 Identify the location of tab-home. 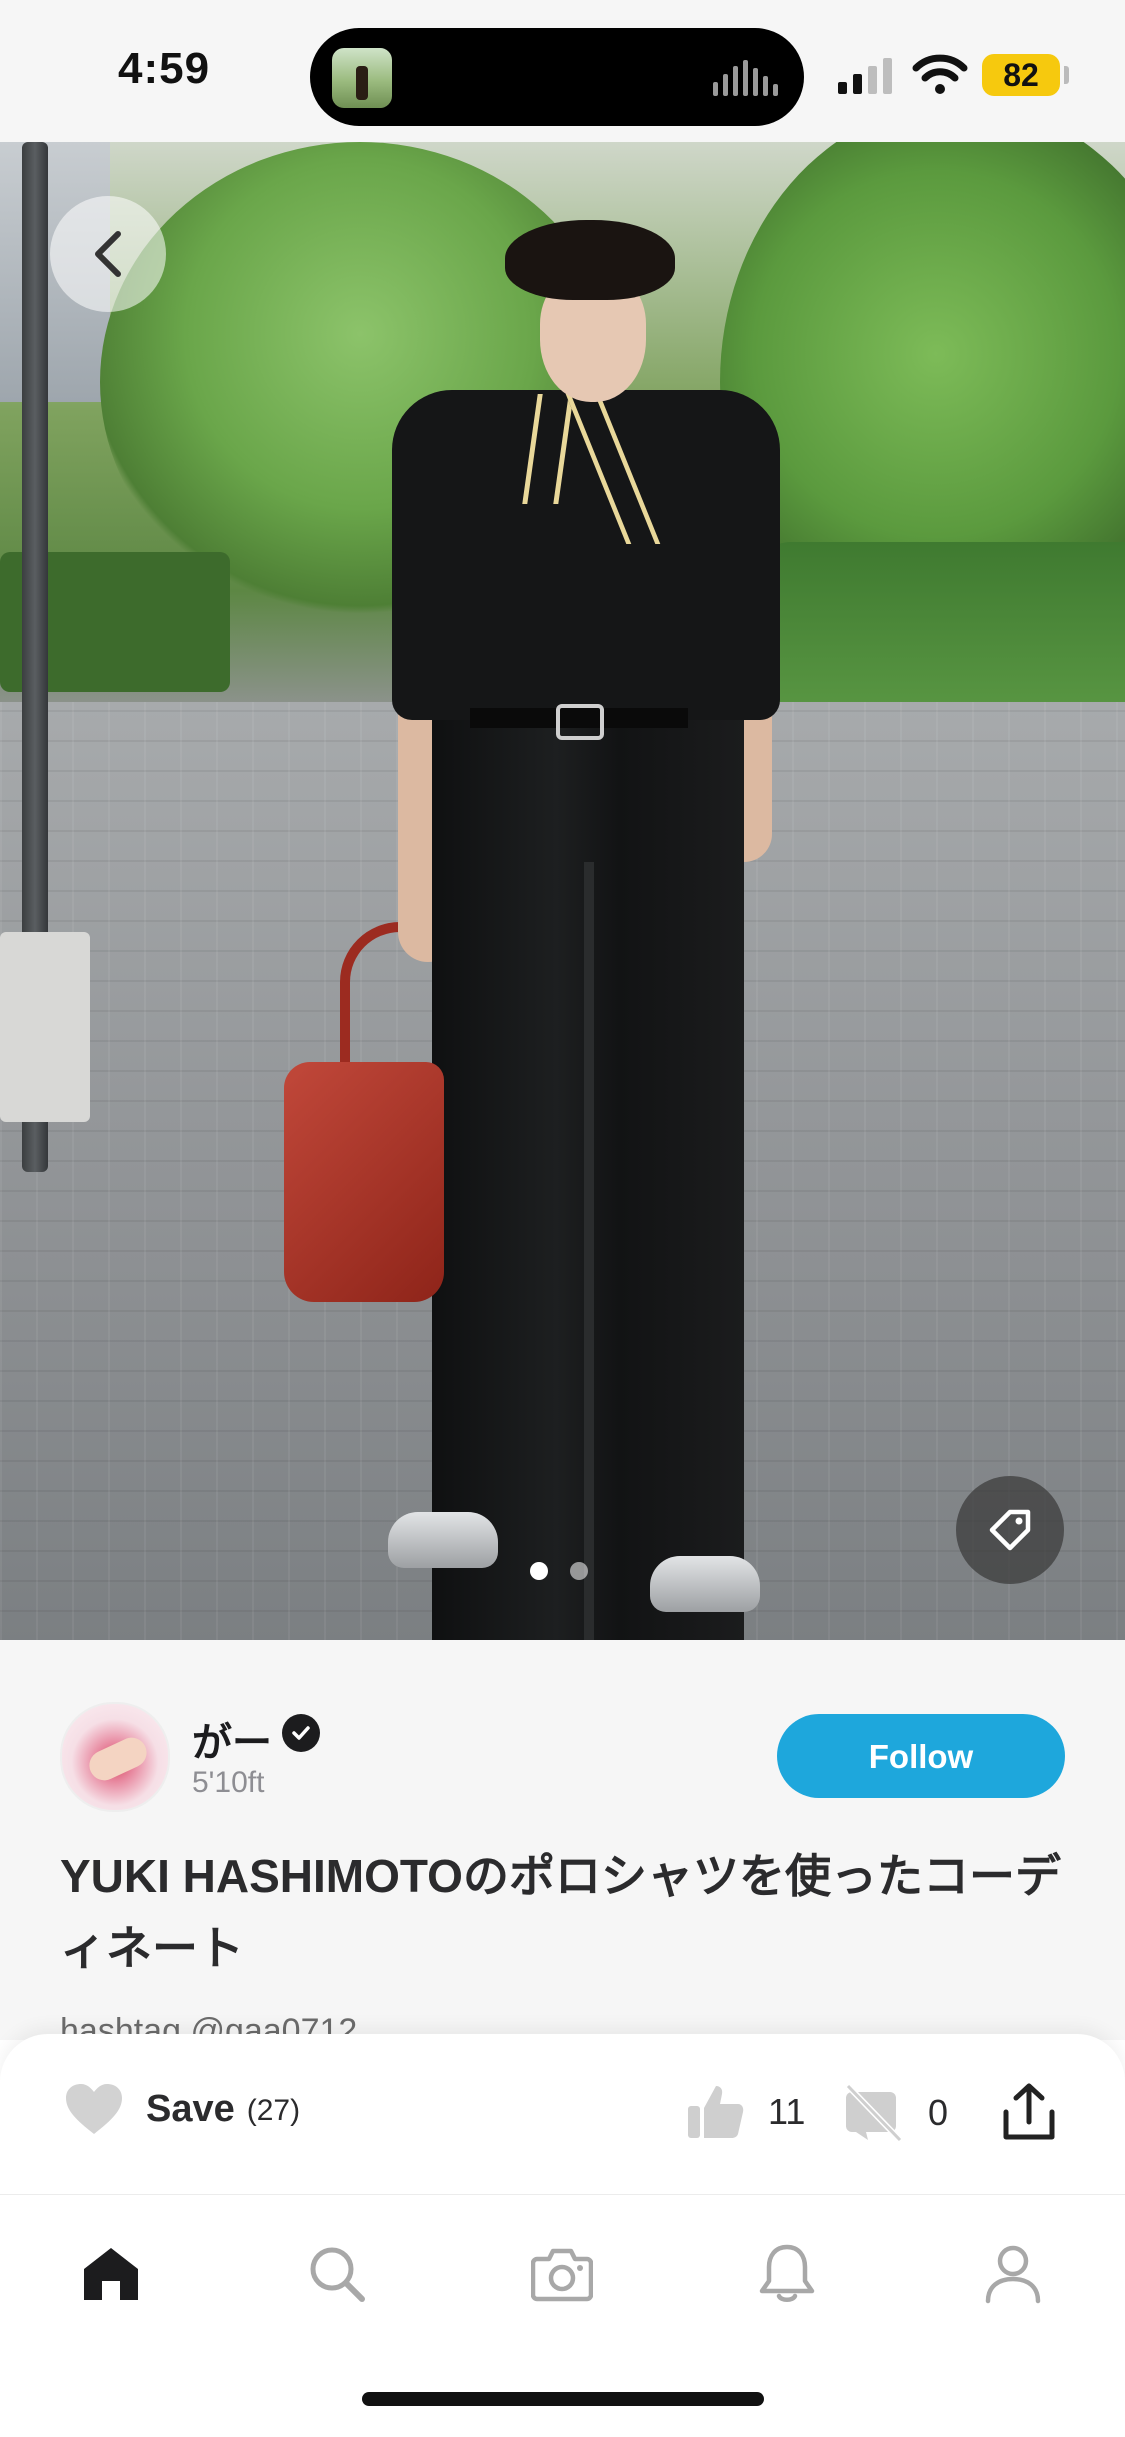
(111, 2274).